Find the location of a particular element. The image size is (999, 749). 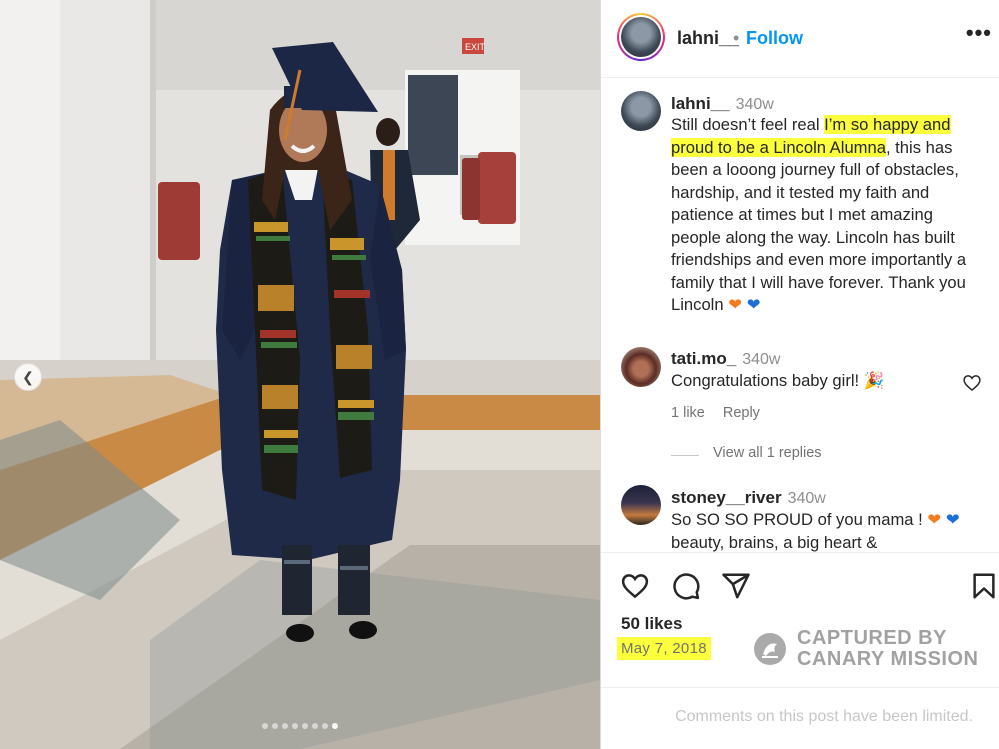

comment-icon is located at coordinates (686, 586).